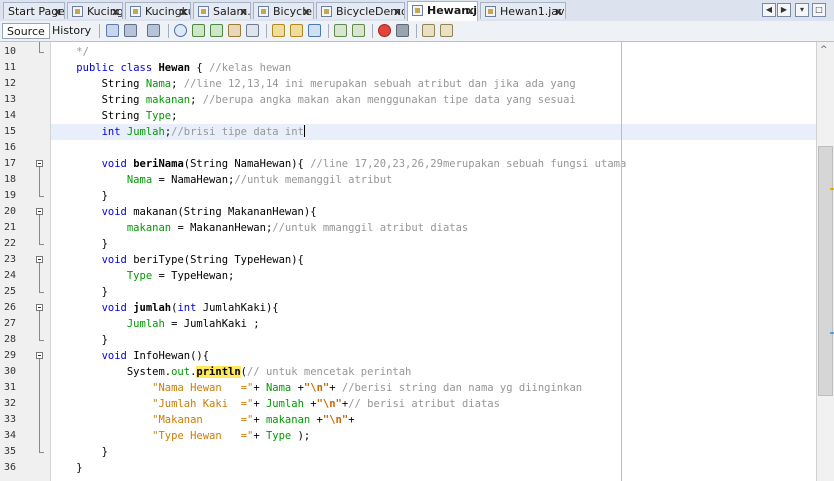  I want to click on restore-window-icon: □, so click(819, 10).